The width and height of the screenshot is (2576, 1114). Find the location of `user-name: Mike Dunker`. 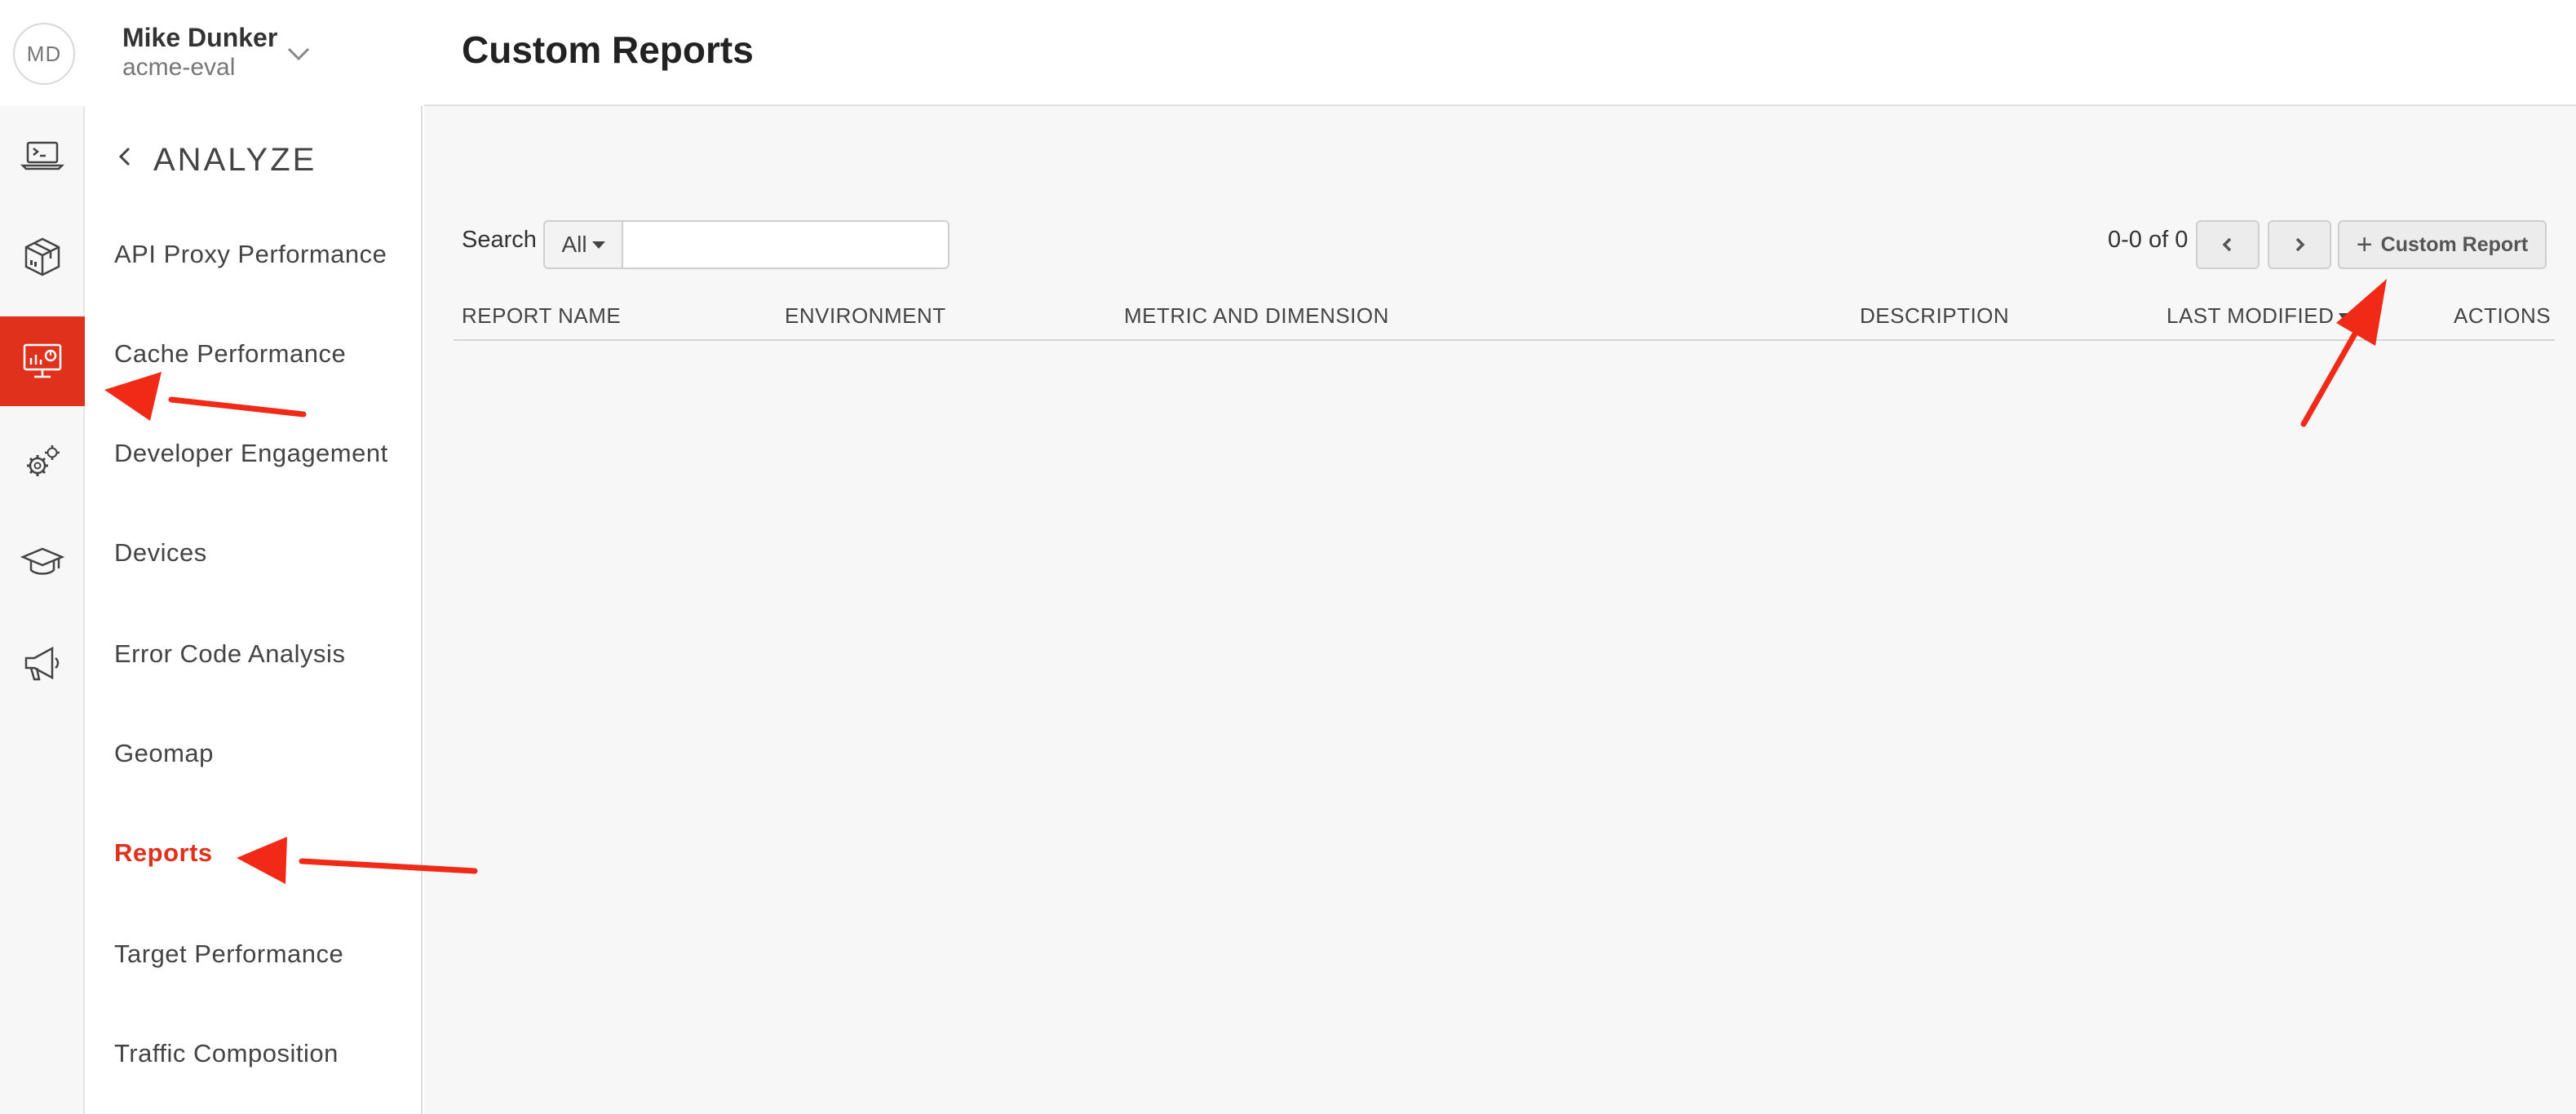

user-name: Mike Dunker is located at coordinates (200, 38).